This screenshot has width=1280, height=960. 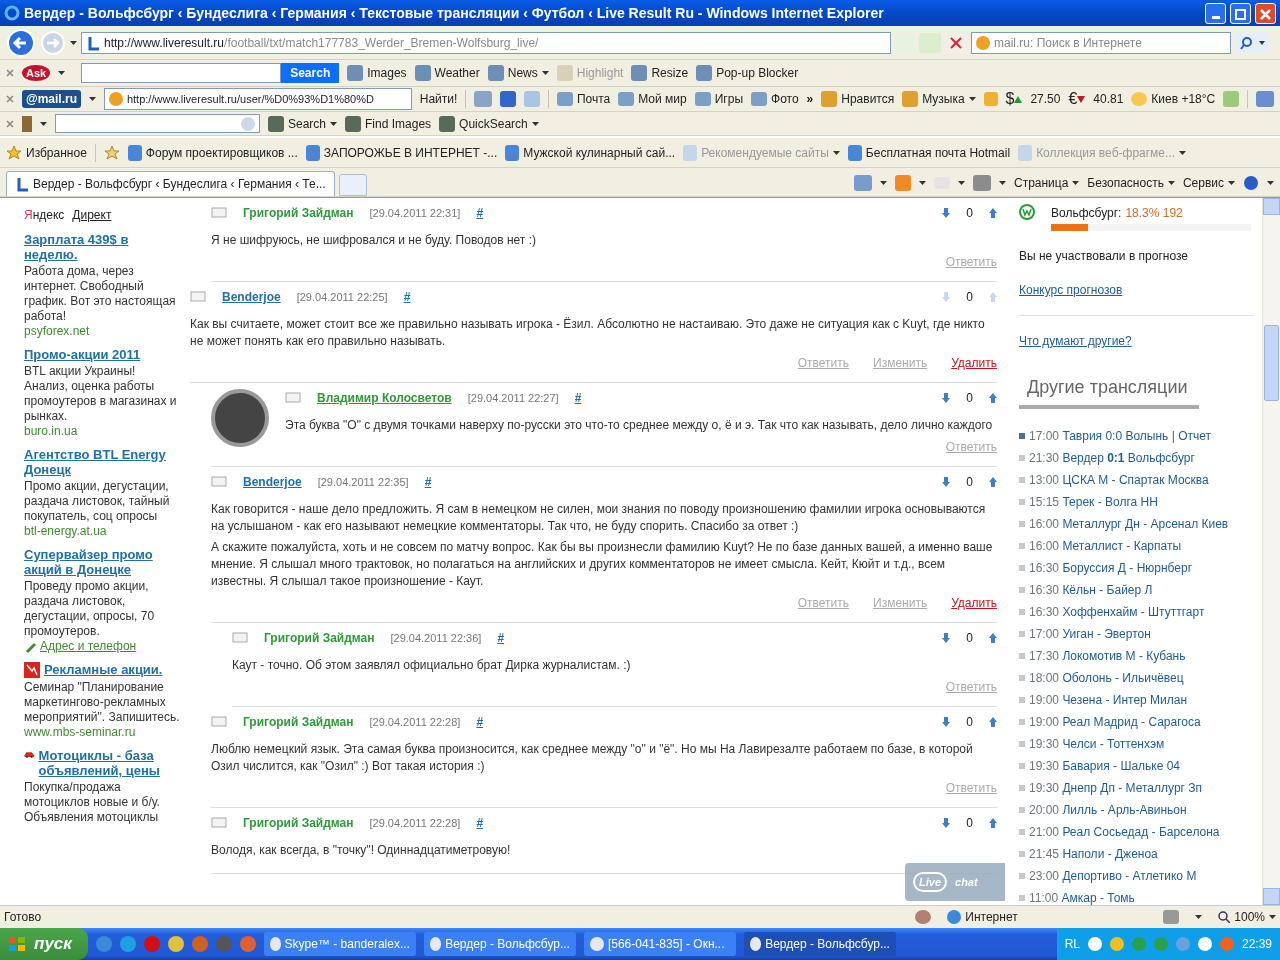 What do you see at coordinates (1112, 458) in the screenshot?
I see `match-link: 21:30 Вердер 0:1 Вольфсбург` at bounding box center [1112, 458].